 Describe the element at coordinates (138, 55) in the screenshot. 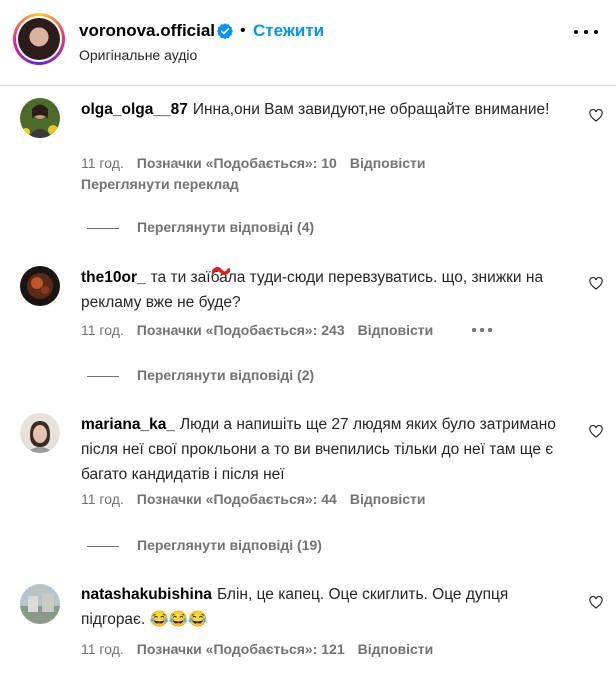

I see `original-audio-link: Оригінальне аудіо` at that location.